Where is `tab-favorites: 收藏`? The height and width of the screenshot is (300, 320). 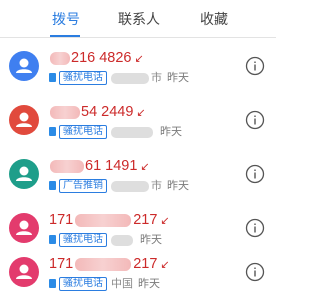
tab-favorites: 收藏 is located at coordinates (214, 19).